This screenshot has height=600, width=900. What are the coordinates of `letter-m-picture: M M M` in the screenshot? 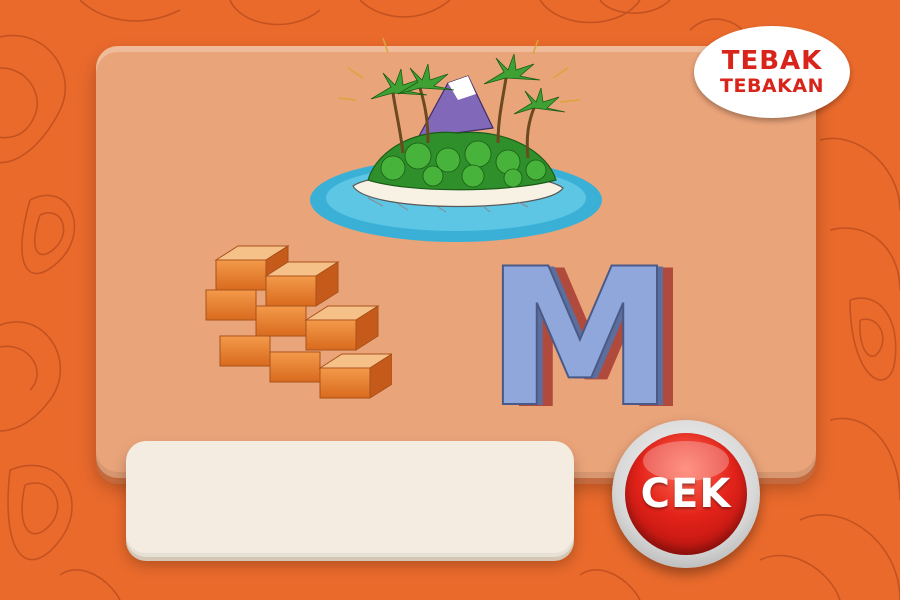 It's located at (582, 330).